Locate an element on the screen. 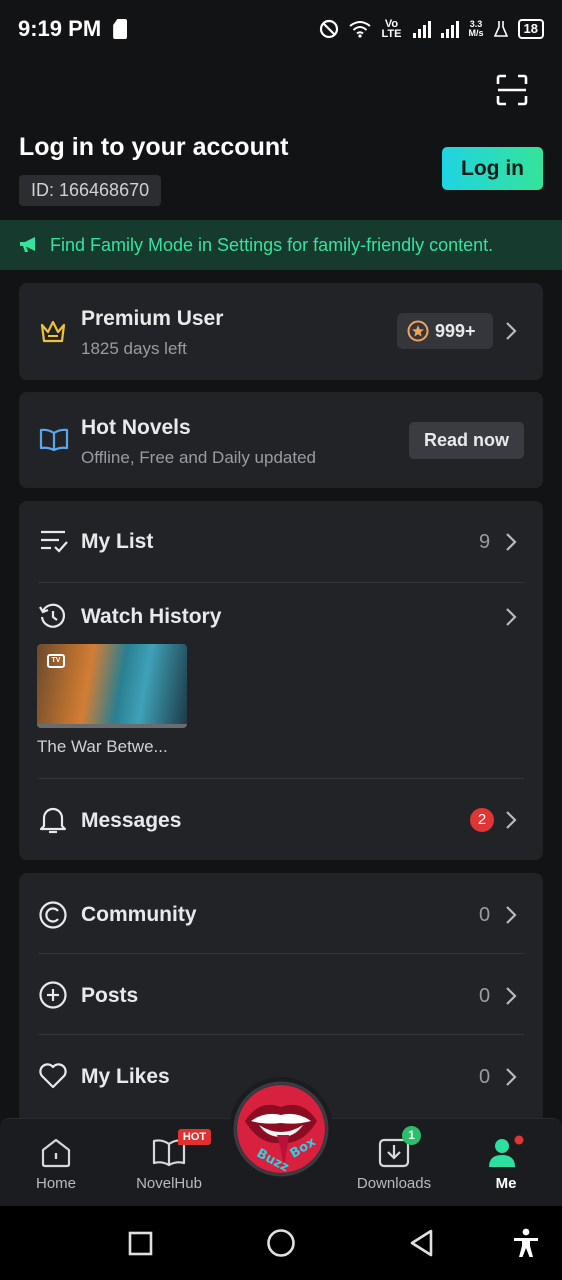 Image resolution: width=562 pixels, height=1280 pixels. back-icon is located at coordinates (422, 1243).